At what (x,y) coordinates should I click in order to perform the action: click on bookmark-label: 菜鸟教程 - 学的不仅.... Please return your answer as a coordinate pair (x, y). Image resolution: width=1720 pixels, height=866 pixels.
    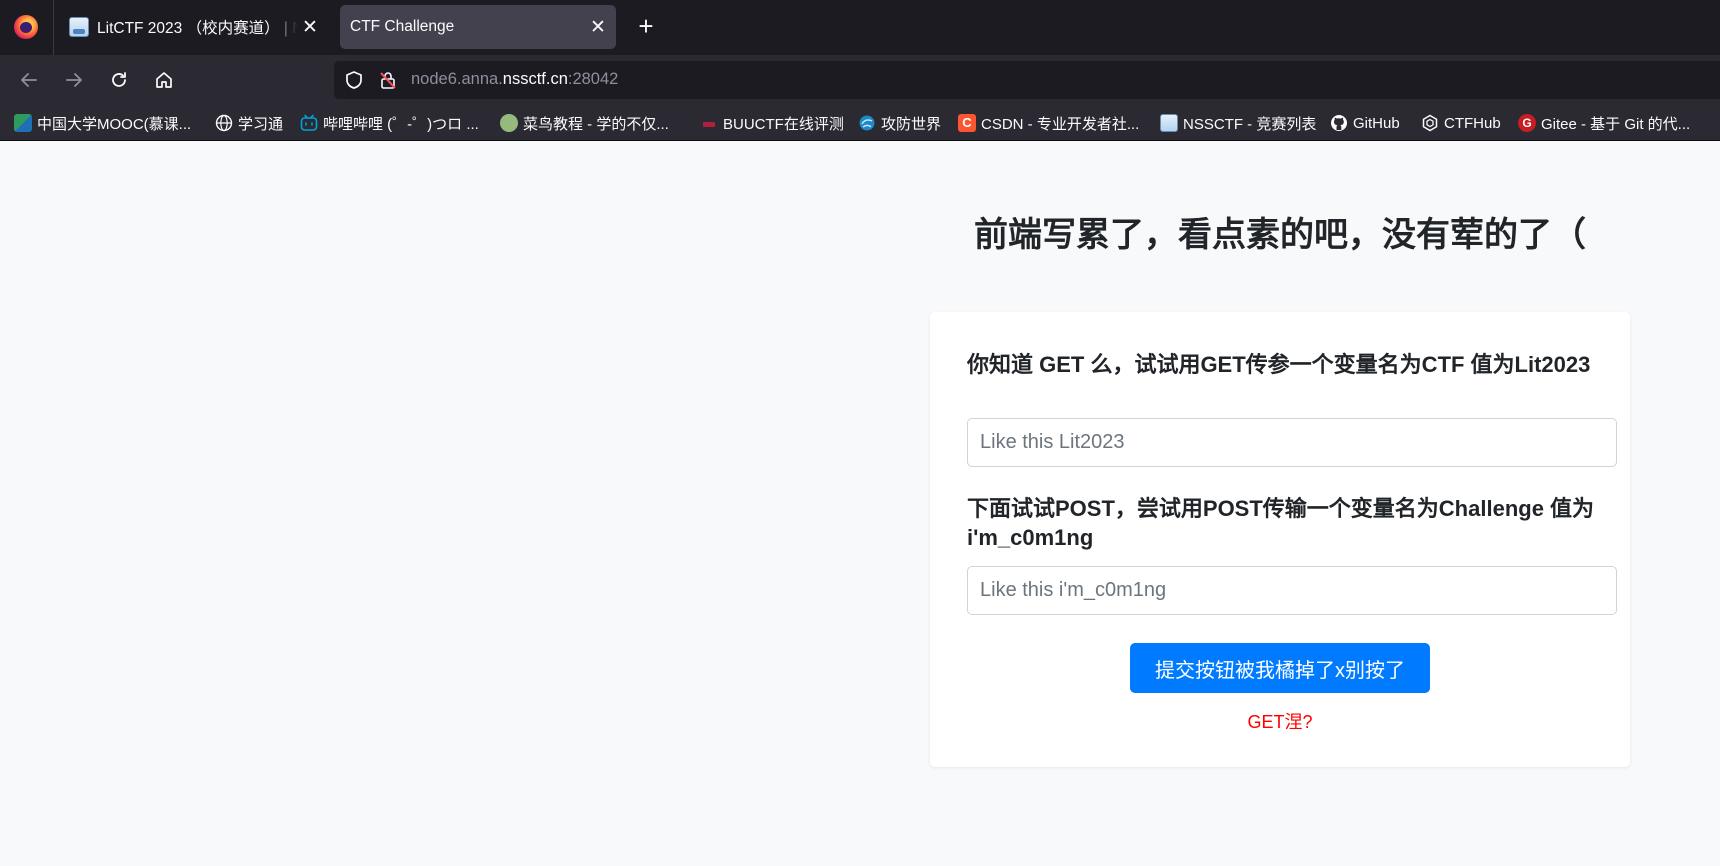
    Looking at the image, I should click on (596, 124).